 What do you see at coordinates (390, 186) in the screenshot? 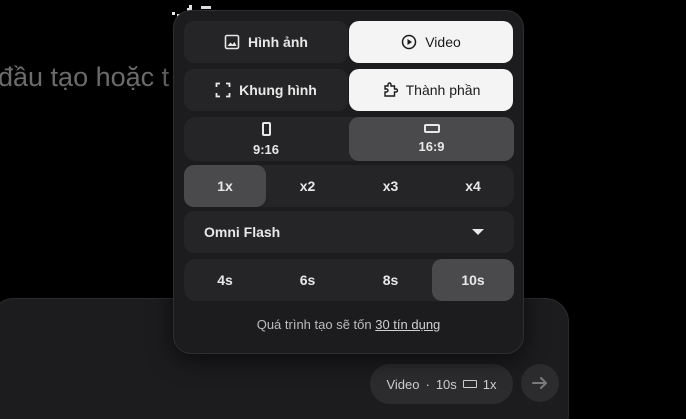
I see `count-option-x3: x3` at bounding box center [390, 186].